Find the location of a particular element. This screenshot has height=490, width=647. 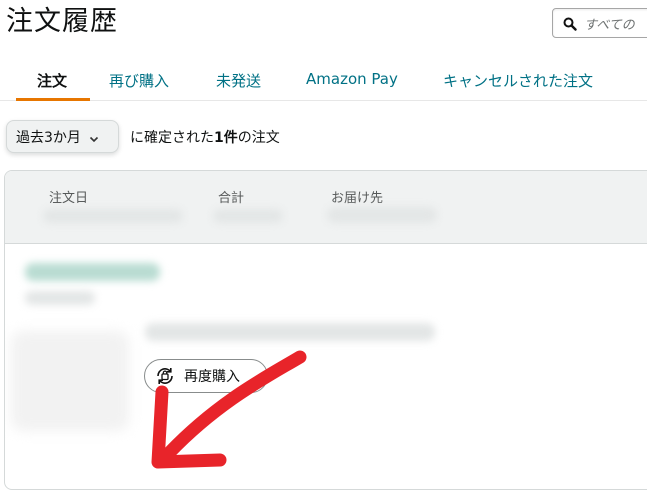

order-date-label: 注文日 is located at coordinates (69, 198).